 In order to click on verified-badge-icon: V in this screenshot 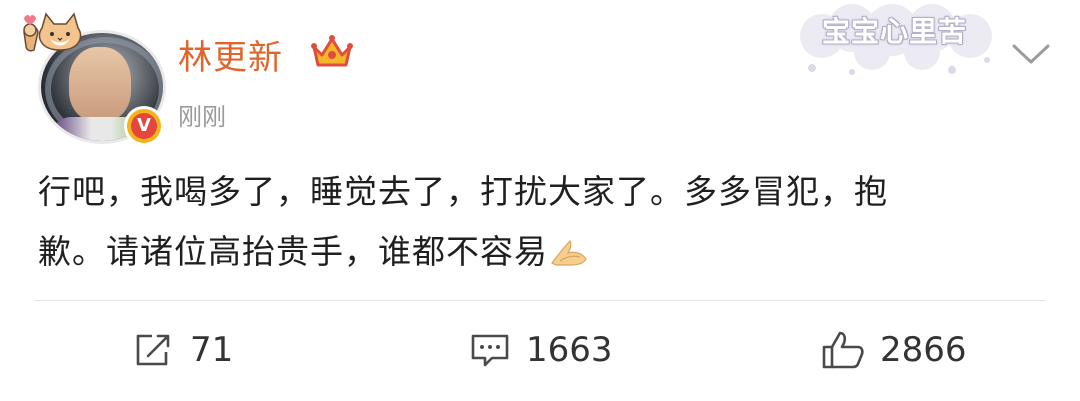, I will do `click(144, 126)`.